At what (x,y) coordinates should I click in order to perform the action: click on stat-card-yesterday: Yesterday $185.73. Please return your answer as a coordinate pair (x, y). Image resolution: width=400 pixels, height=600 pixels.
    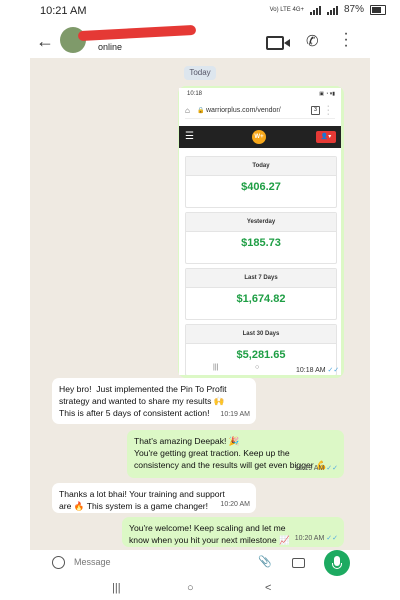
    Looking at the image, I should click on (261, 238).